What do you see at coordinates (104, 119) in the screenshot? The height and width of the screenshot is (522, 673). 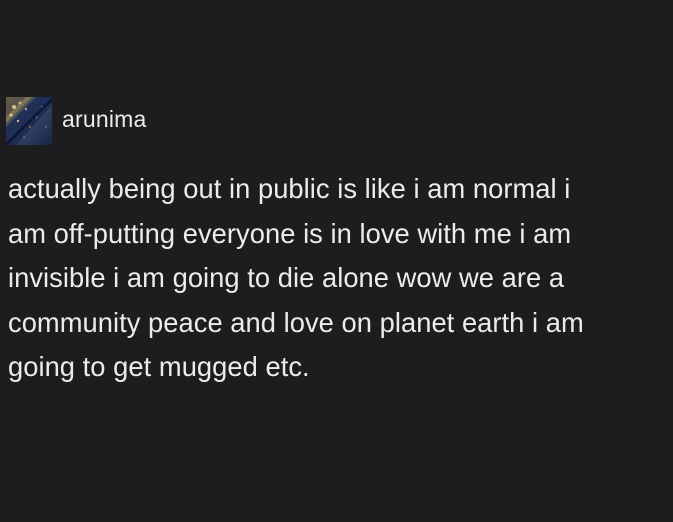 I see `username: arunima` at bounding box center [104, 119].